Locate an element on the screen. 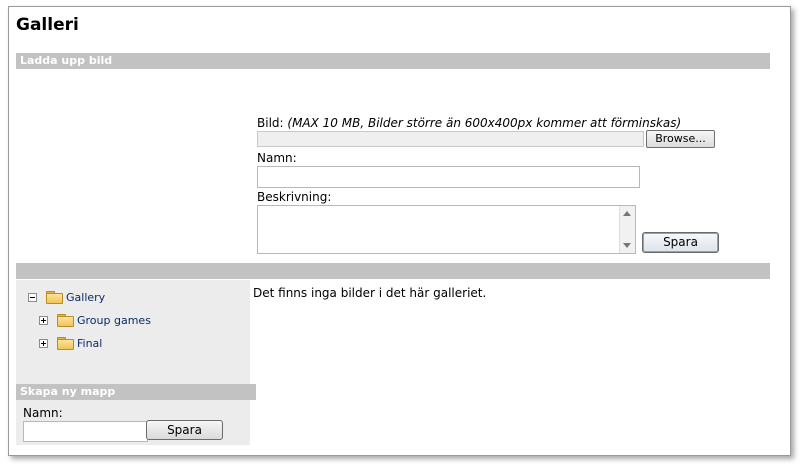 Image resolution: width=806 pixels, height=467 pixels. page-title: Galleri is located at coordinates (47, 25).